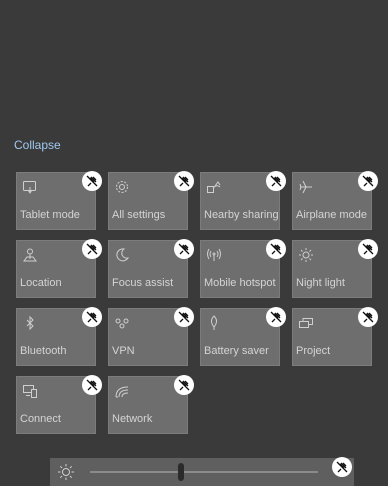 This screenshot has height=486, width=388. Describe the element at coordinates (30, 255) in the screenshot. I see `location-icon` at that location.